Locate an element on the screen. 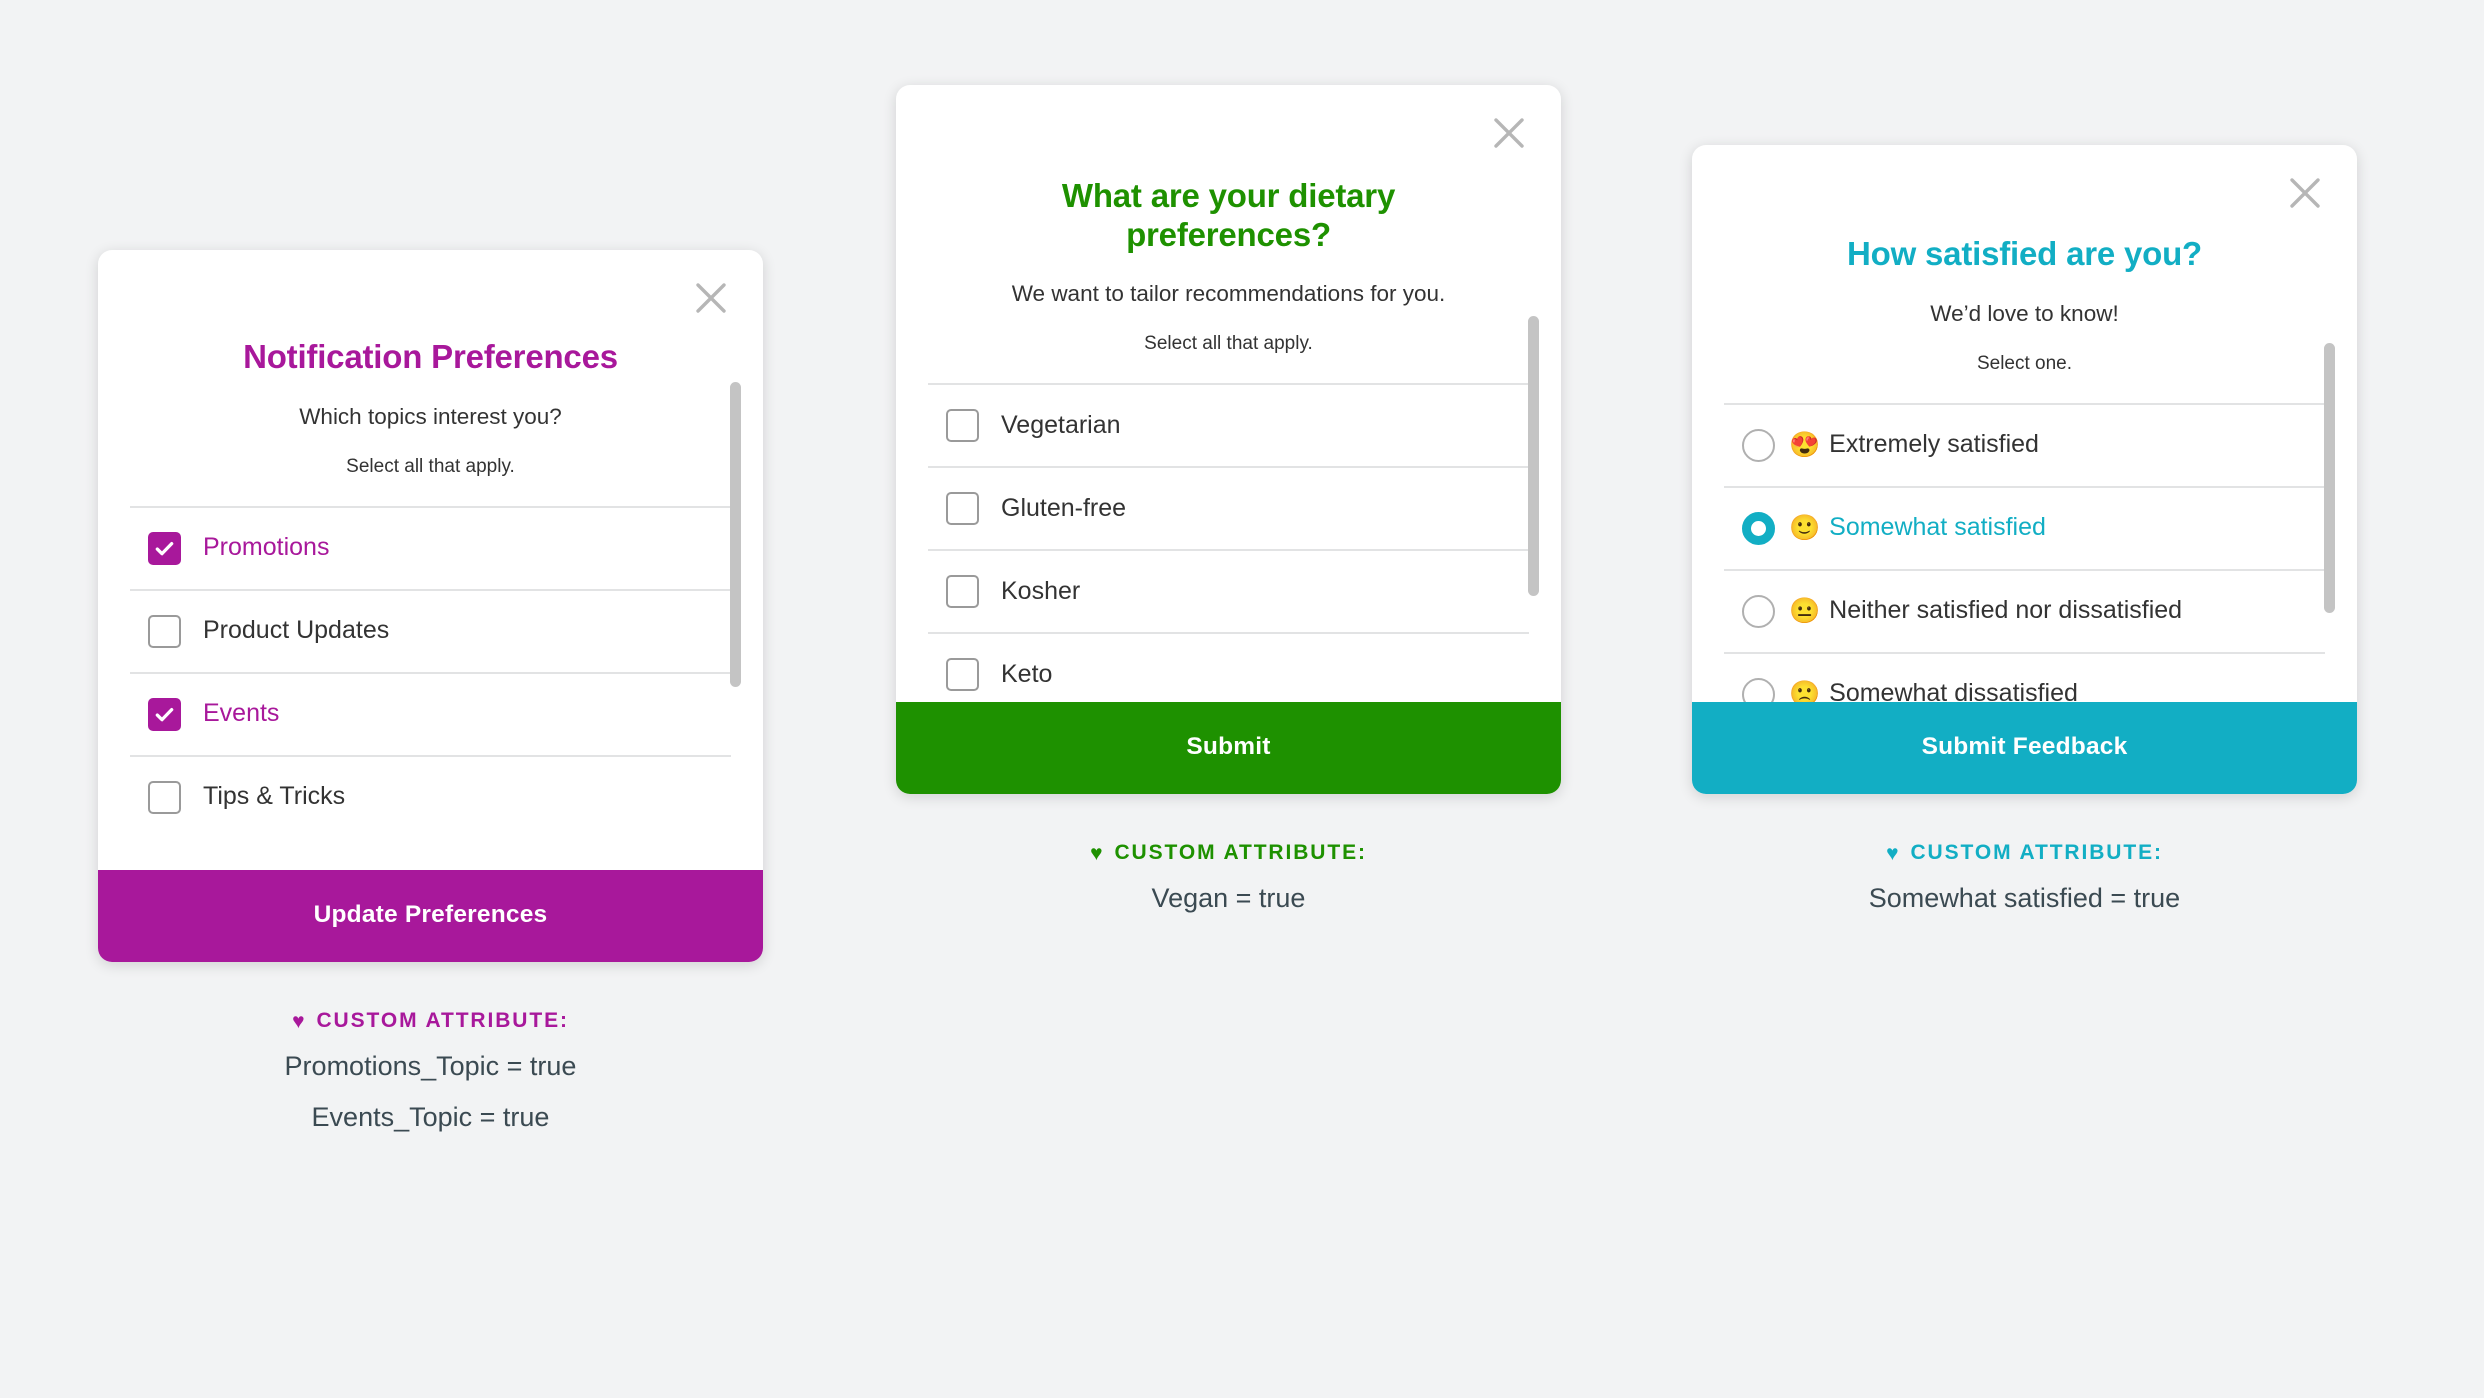 Image resolution: width=2484 pixels, height=1398 pixels. neutral-face-emoji: 😐 is located at coordinates (1805, 610).